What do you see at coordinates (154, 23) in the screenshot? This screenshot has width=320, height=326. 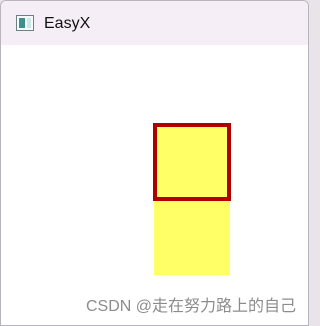 I see `title-bar: EasyX` at bounding box center [154, 23].